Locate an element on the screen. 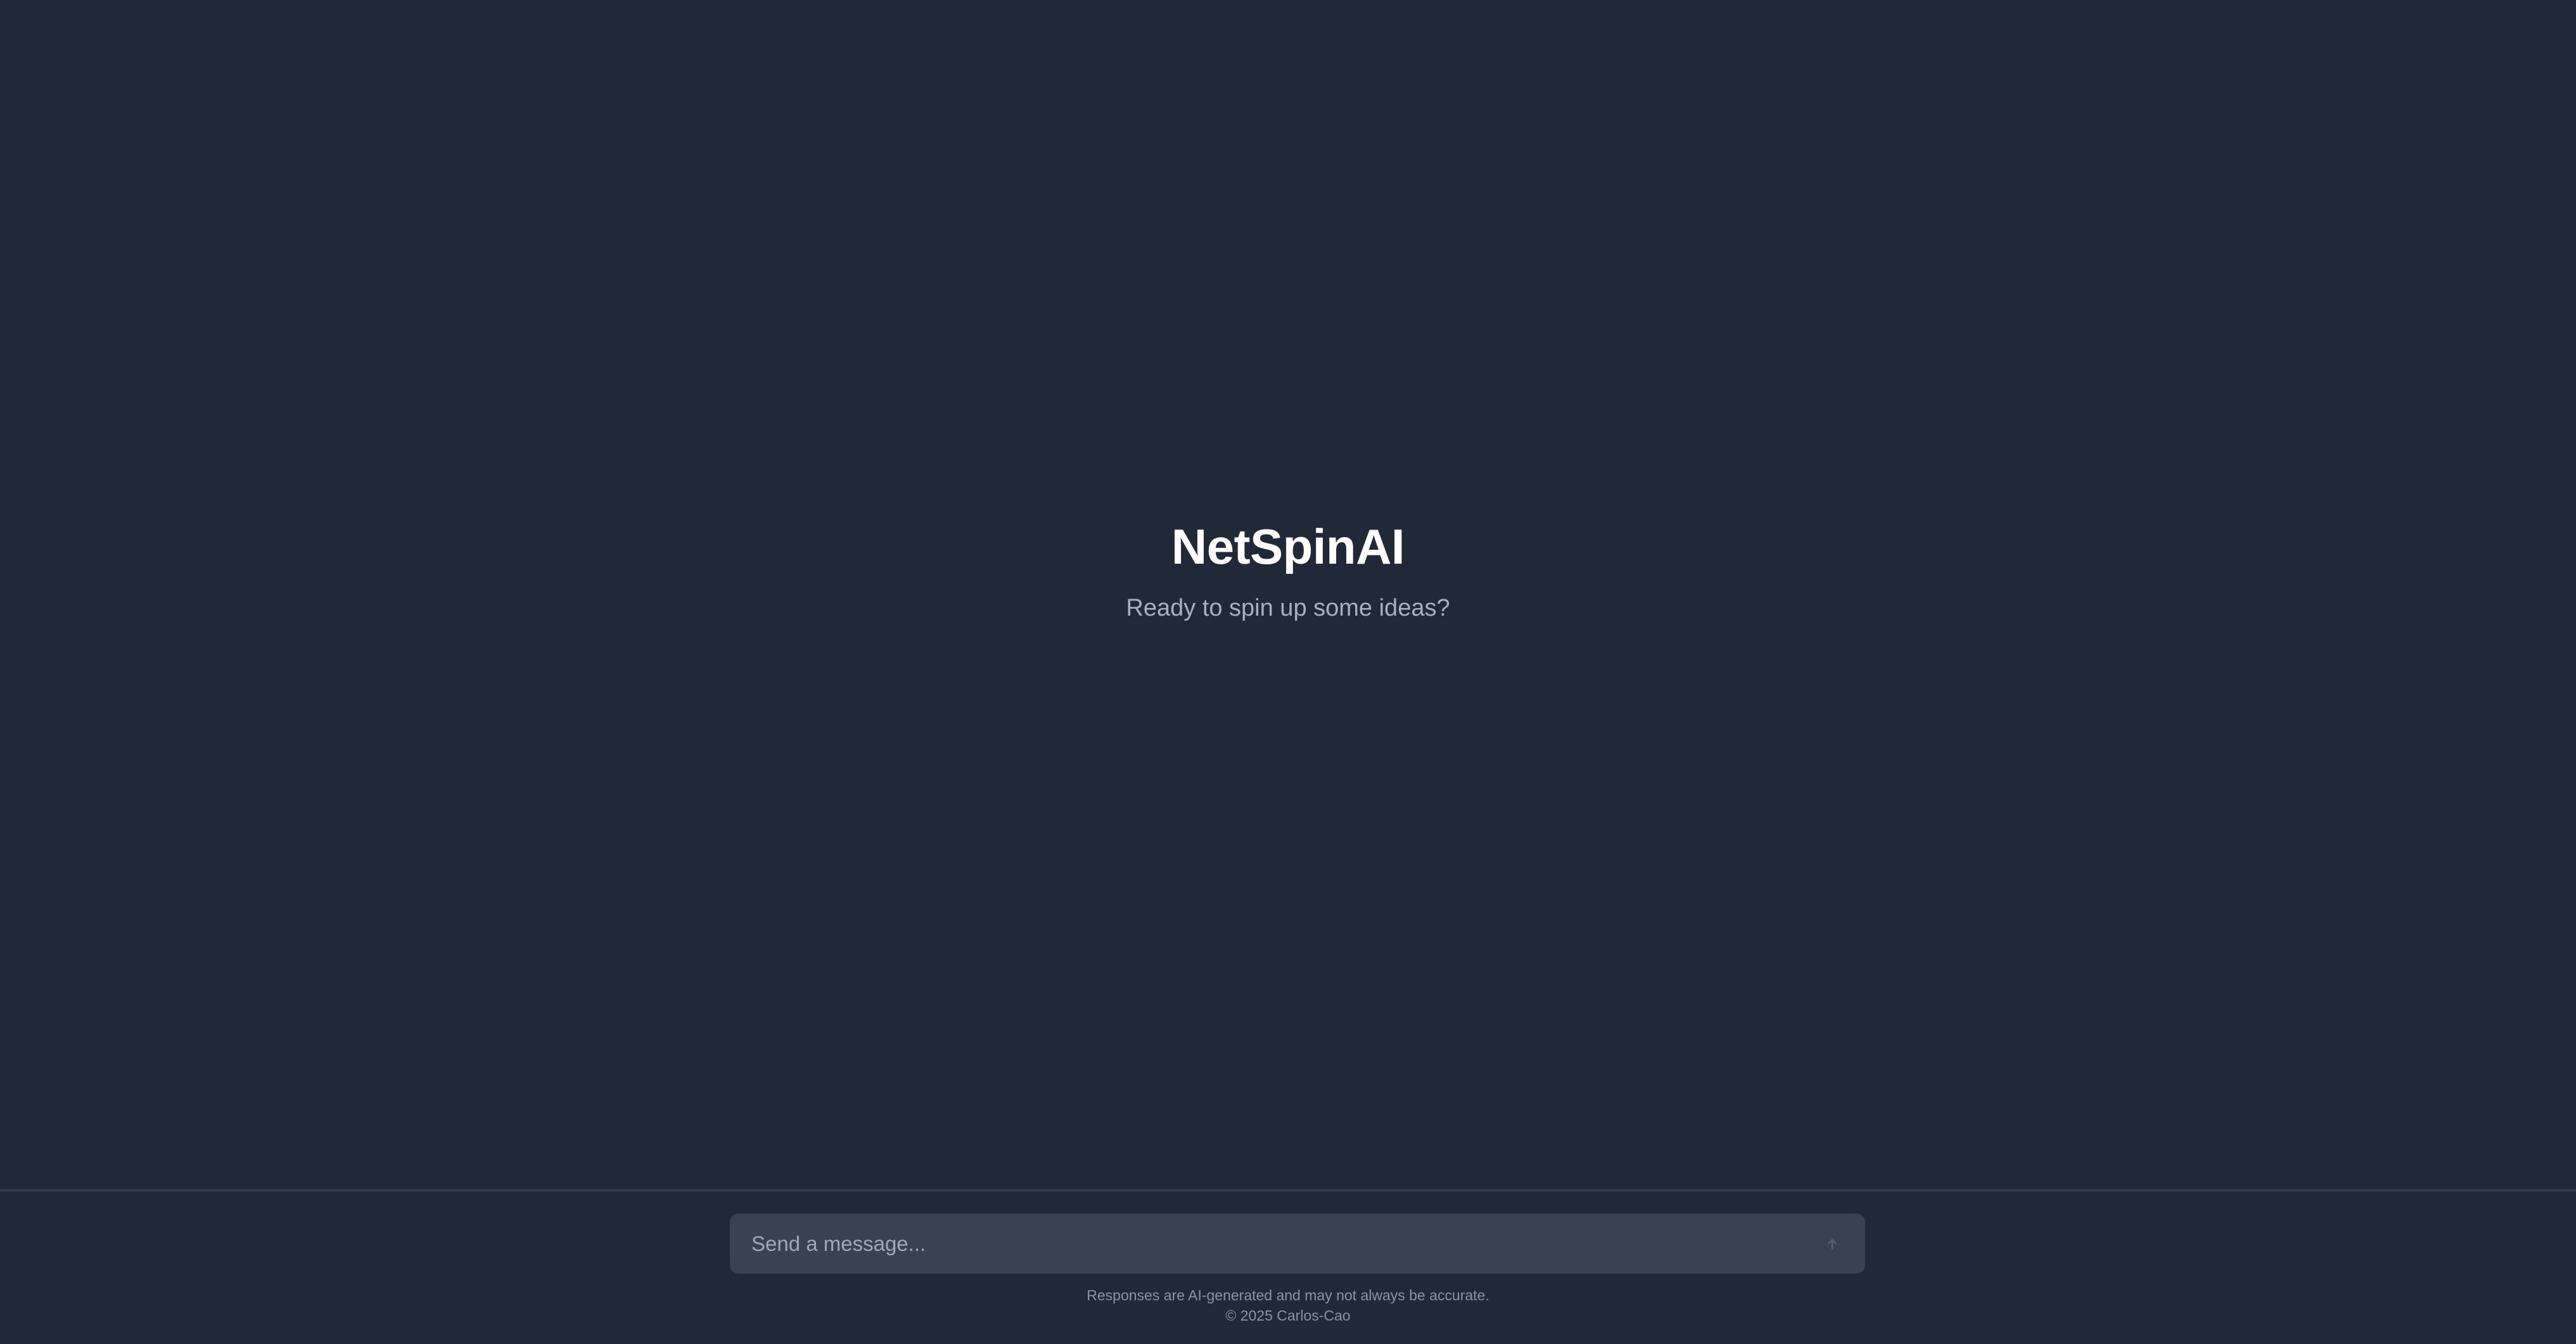  message-input is located at coordinates (1282, 1243).